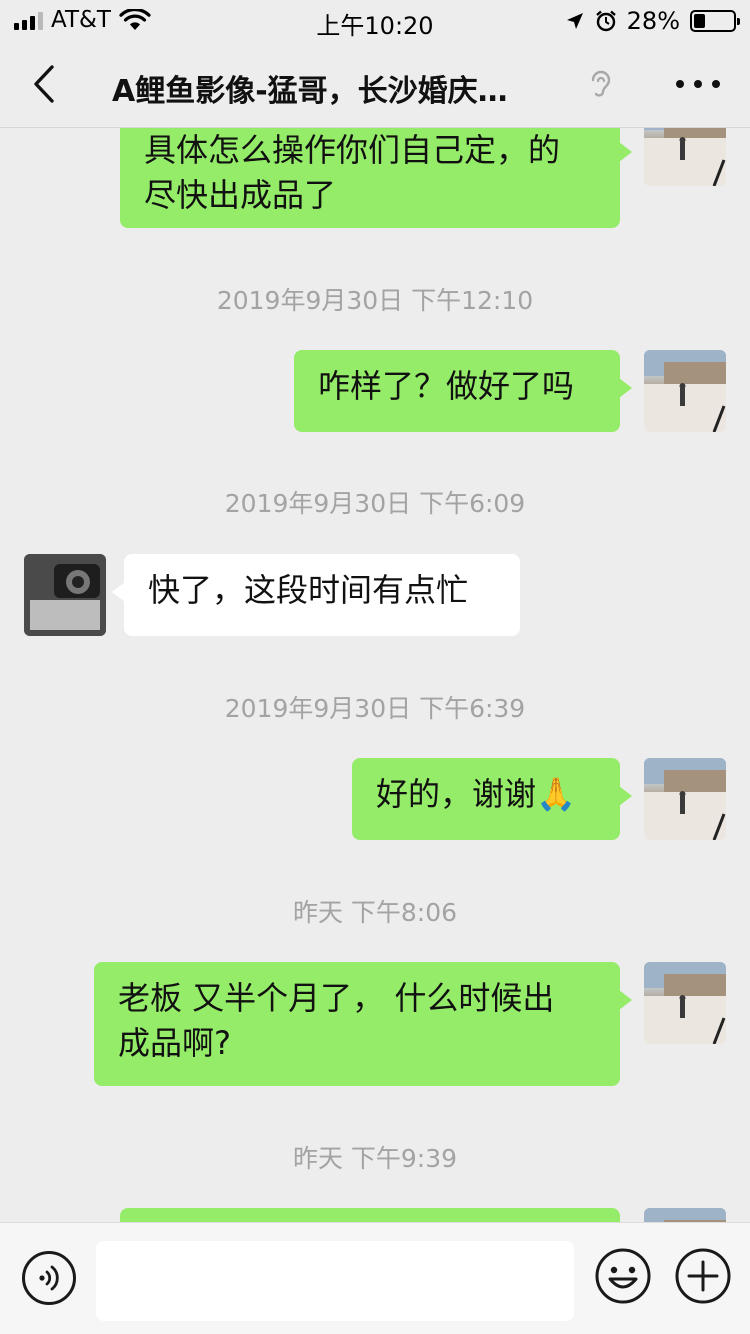 This screenshot has width=750, height=1334. What do you see at coordinates (680, 84) in the screenshot?
I see `more-dots-icon` at bounding box center [680, 84].